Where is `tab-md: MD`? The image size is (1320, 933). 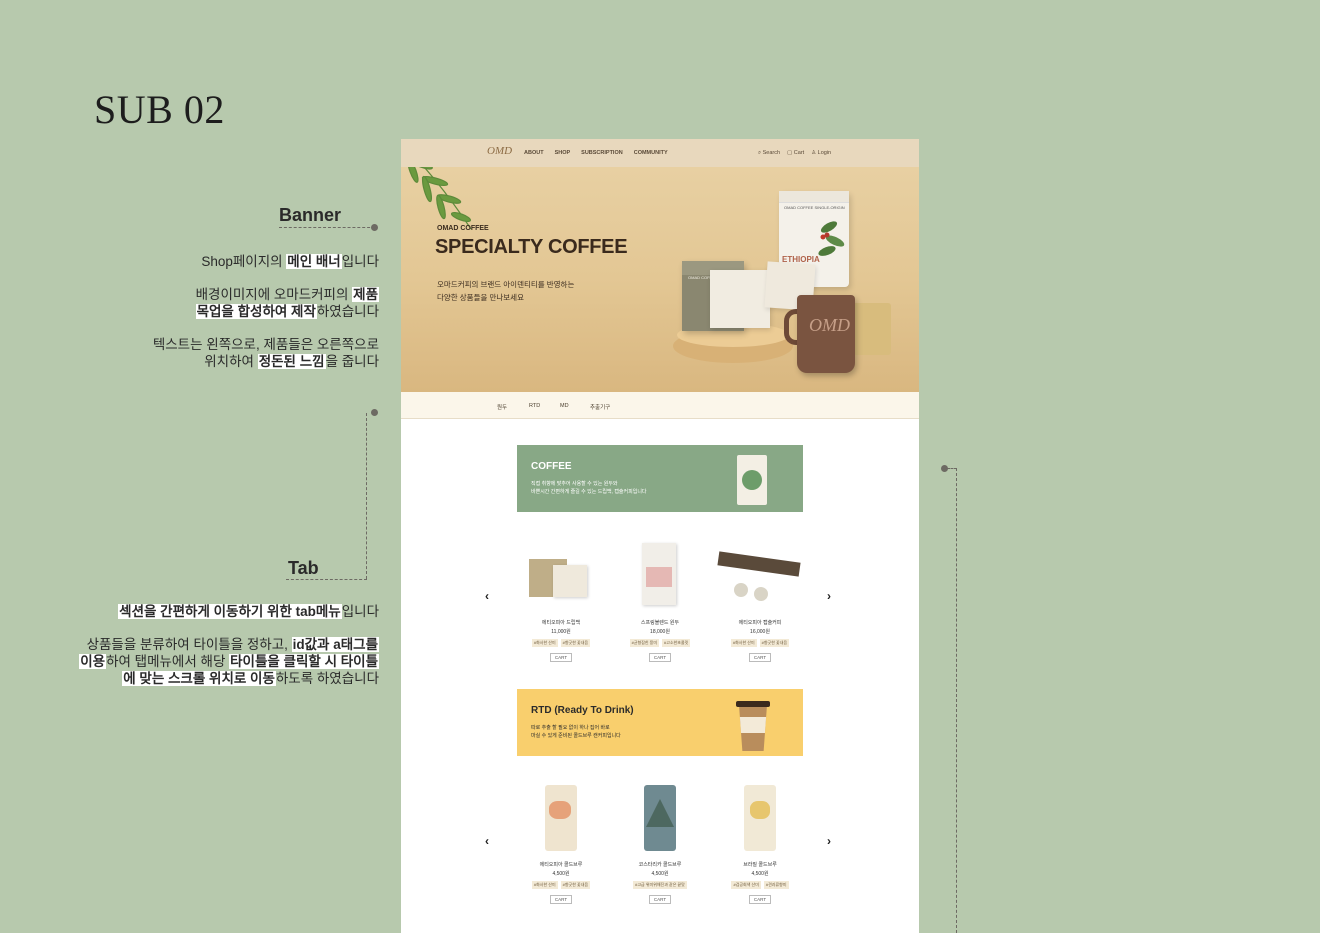 tab-md: MD is located at coordinates (564, 406).